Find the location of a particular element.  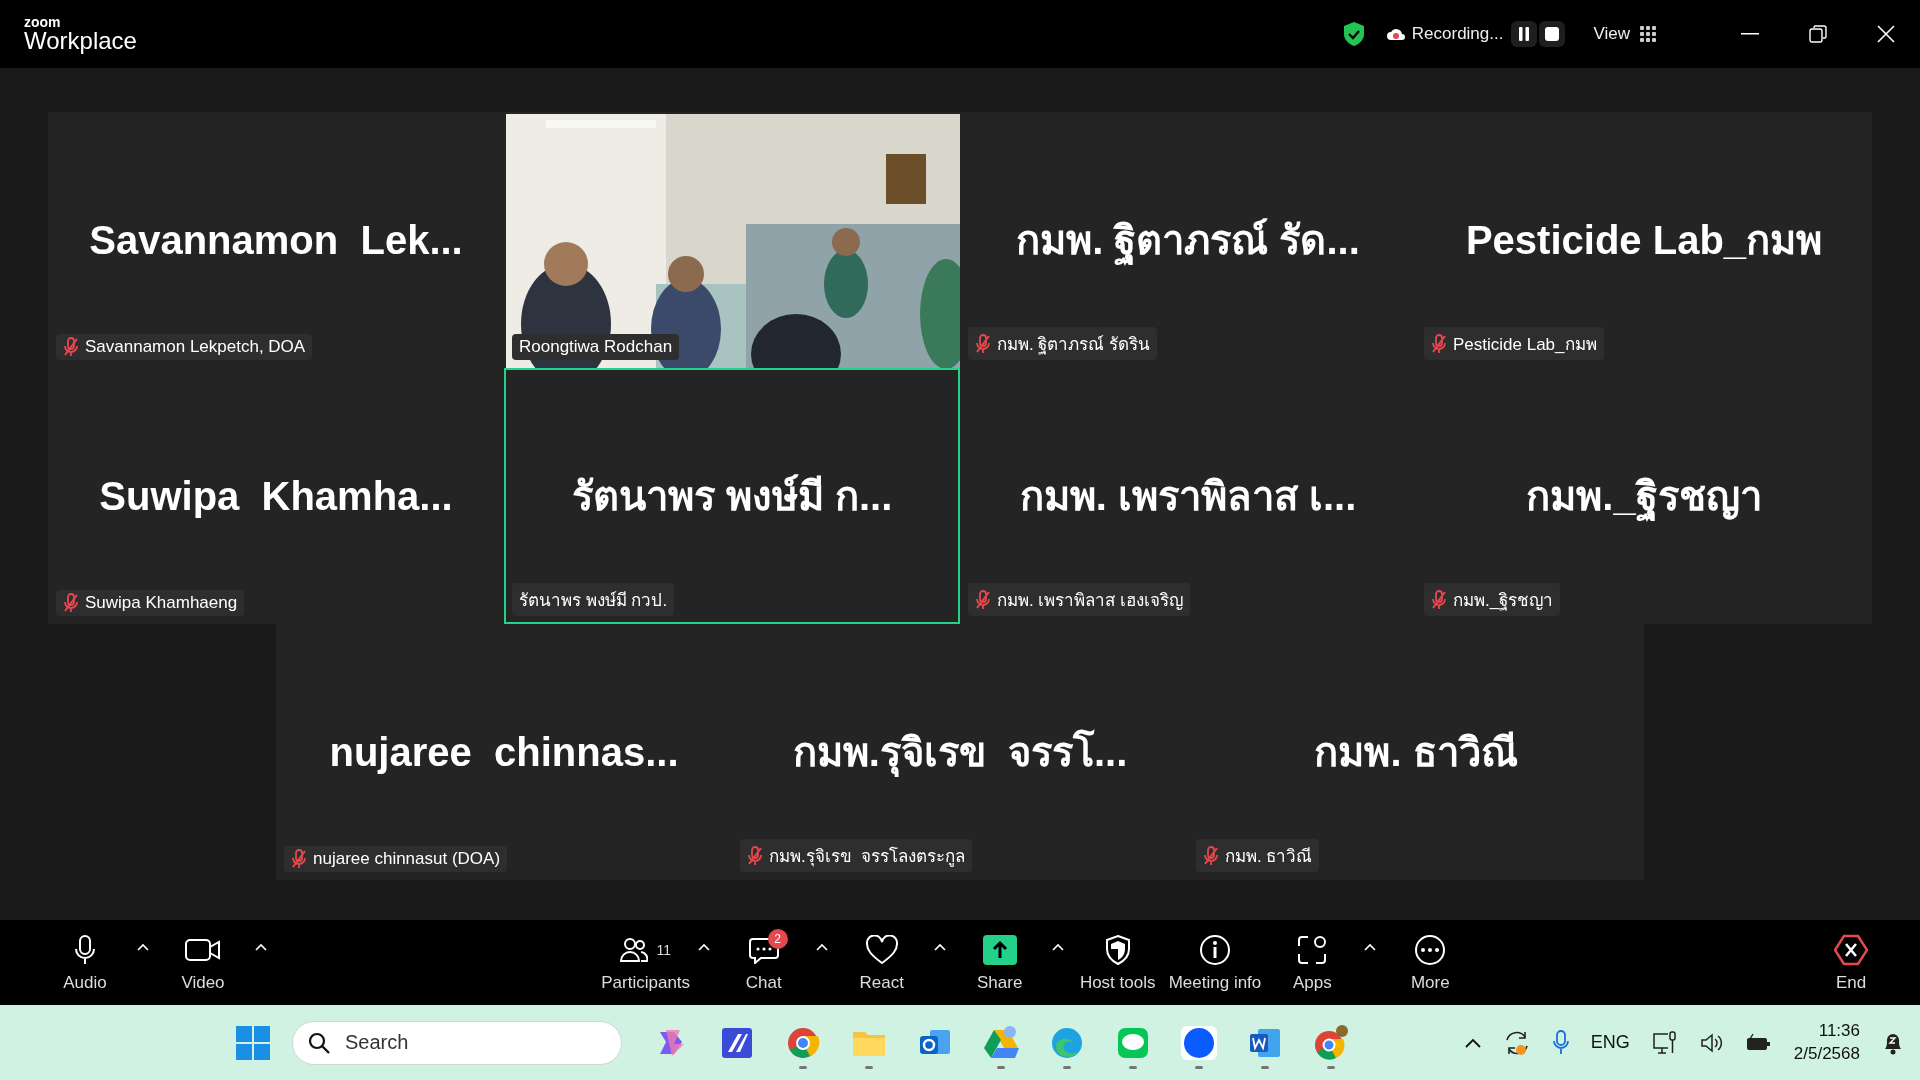

participant-label: nujaree chinnasut (DOA) is located at coordinates (407, 859).